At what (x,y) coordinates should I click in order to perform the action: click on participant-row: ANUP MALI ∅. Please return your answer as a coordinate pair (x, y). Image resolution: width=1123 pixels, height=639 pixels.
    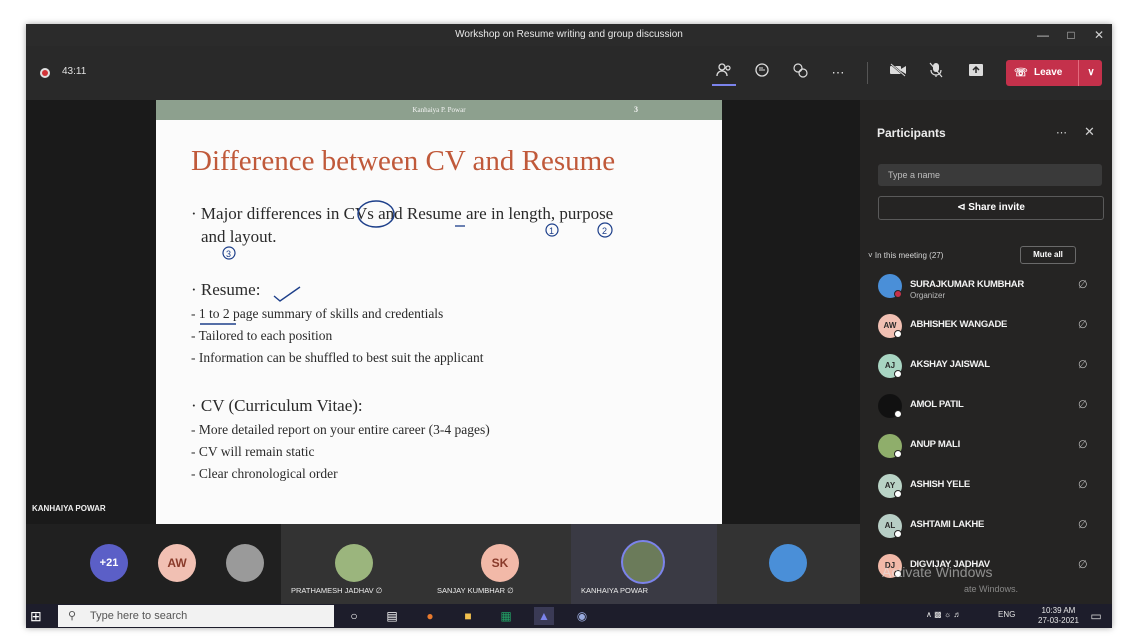
    Looking at the image, I should click on (990, 447).